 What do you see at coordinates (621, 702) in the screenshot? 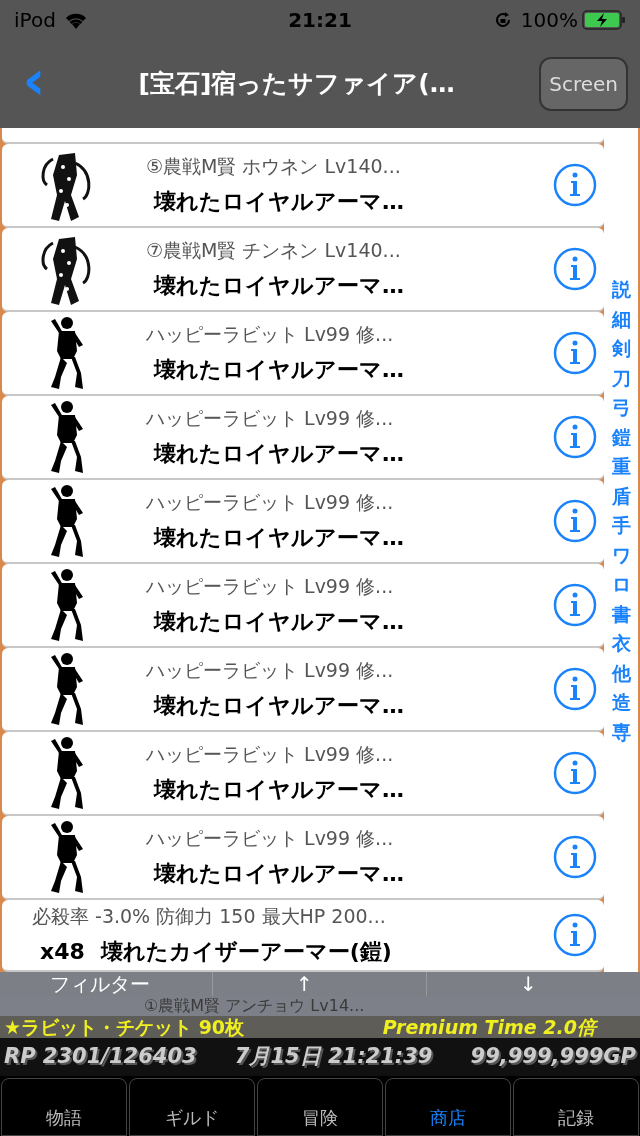
I see `index-link: 造` at bounding box center [621, 702].